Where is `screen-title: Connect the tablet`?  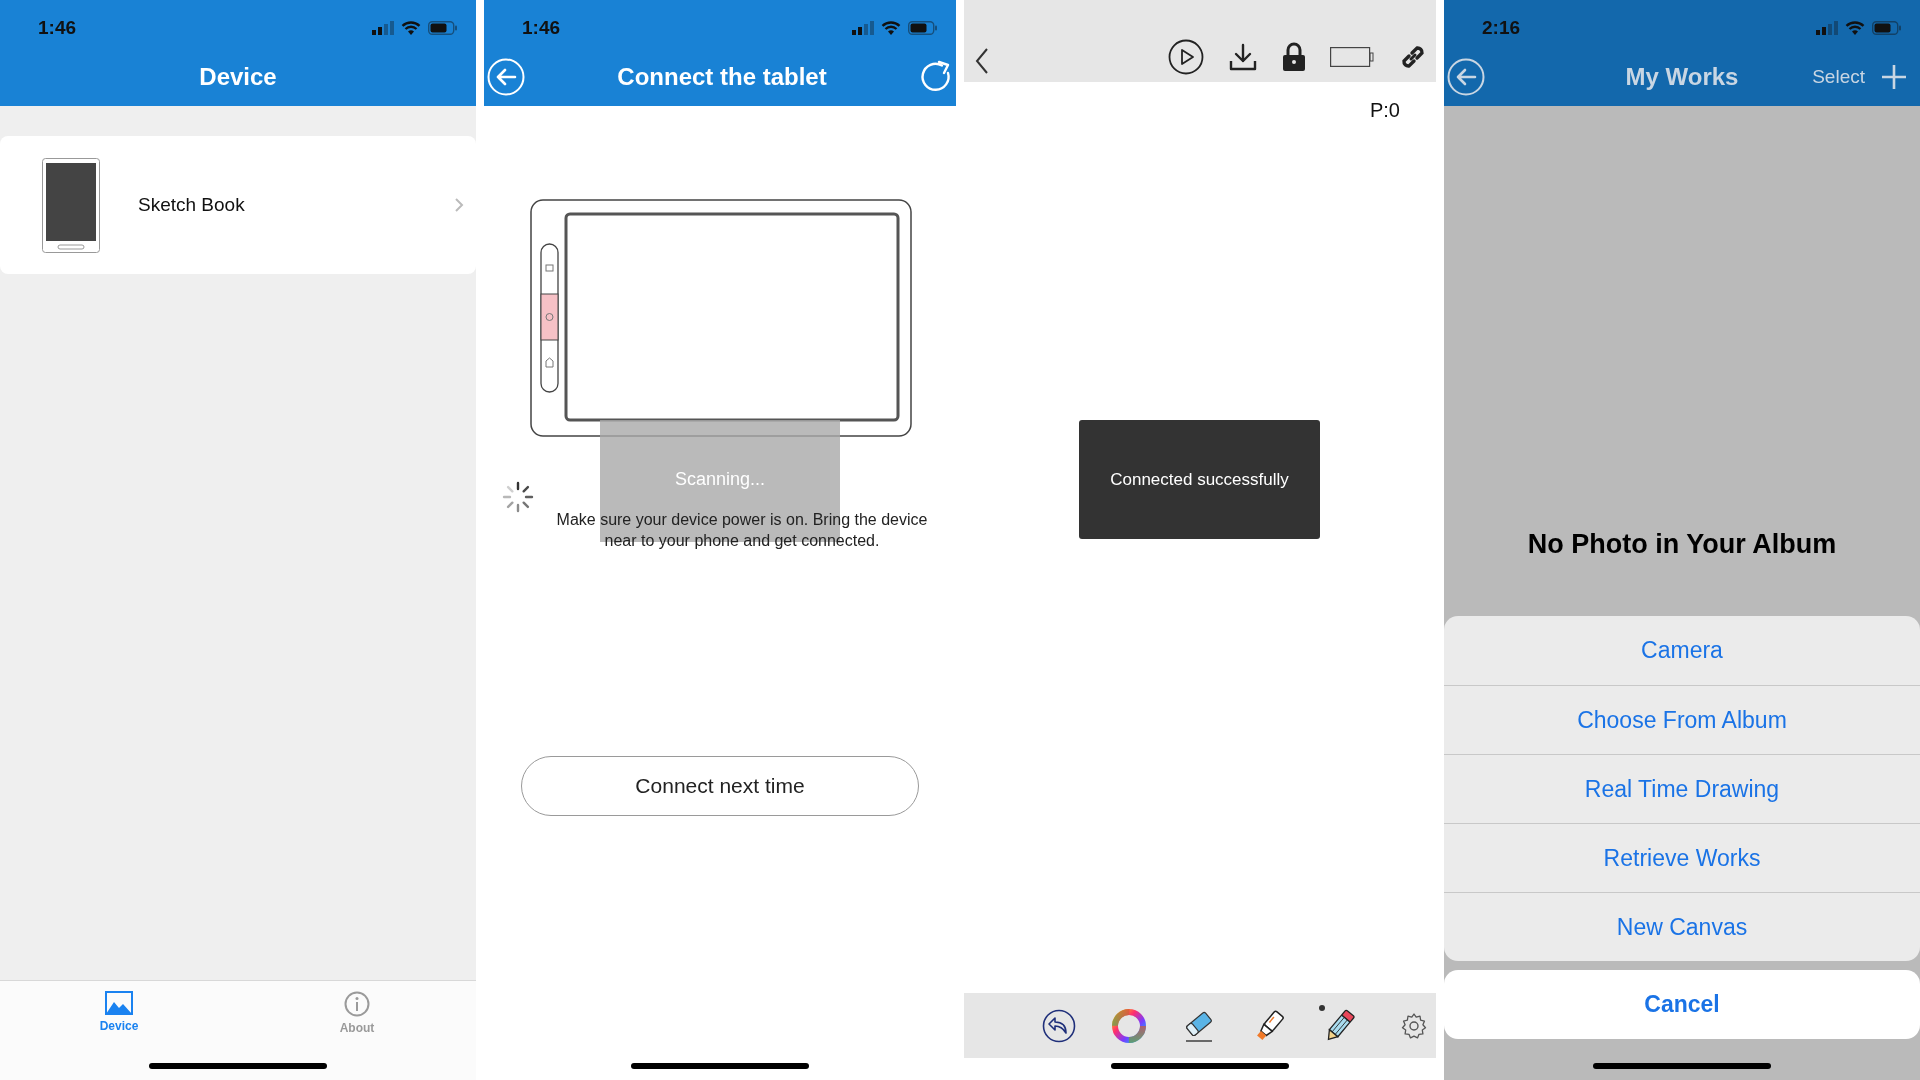
screen-title: Connect the tablet is located at coordinates (722, 77).